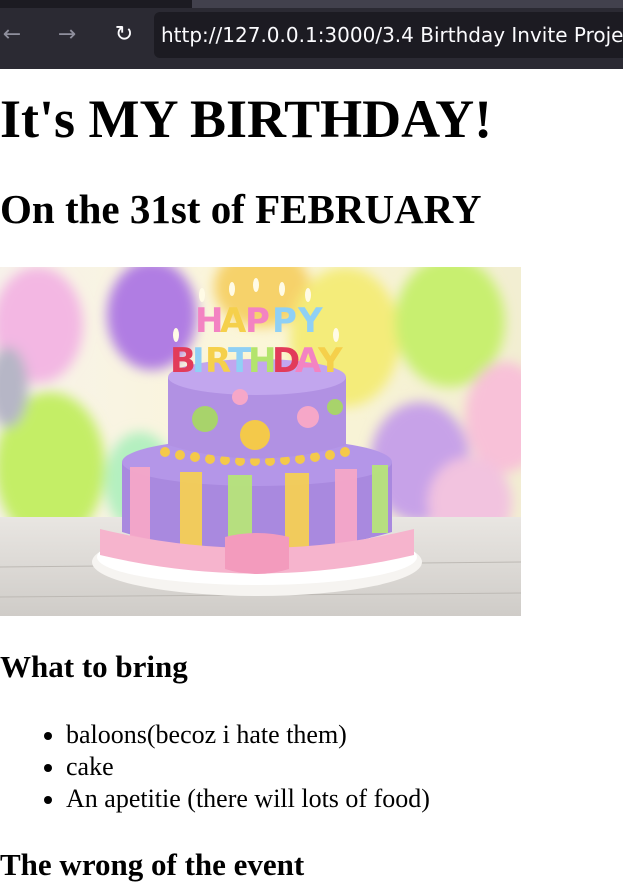  Describe the element at coordinates (198, 361) in the screenshot. I see `svg-text: I` at that location.